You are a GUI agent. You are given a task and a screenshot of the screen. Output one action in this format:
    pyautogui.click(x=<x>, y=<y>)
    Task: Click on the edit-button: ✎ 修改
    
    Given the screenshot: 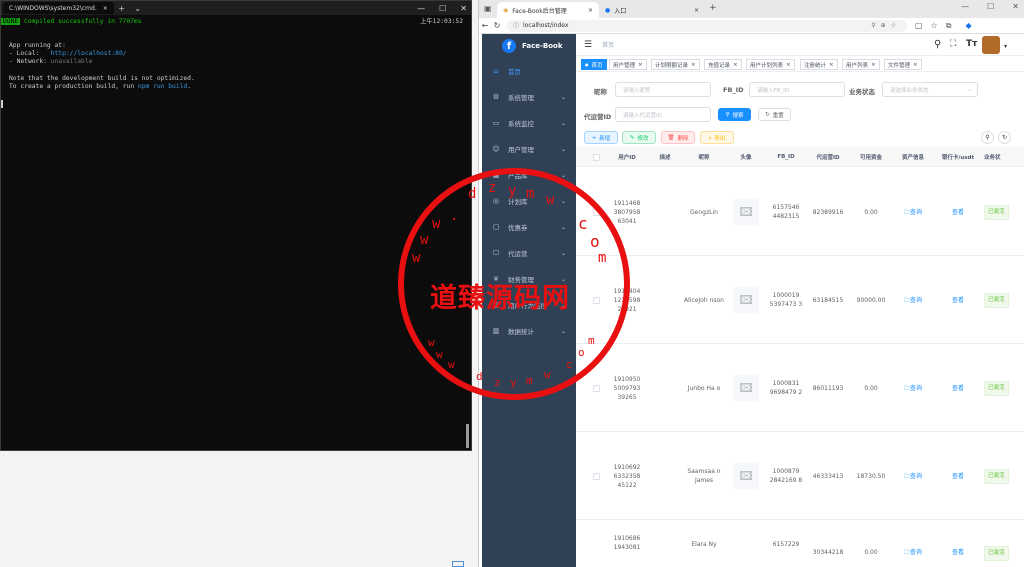 What is the action you would take?
    pyautogui.click(x=639, y=137)
    